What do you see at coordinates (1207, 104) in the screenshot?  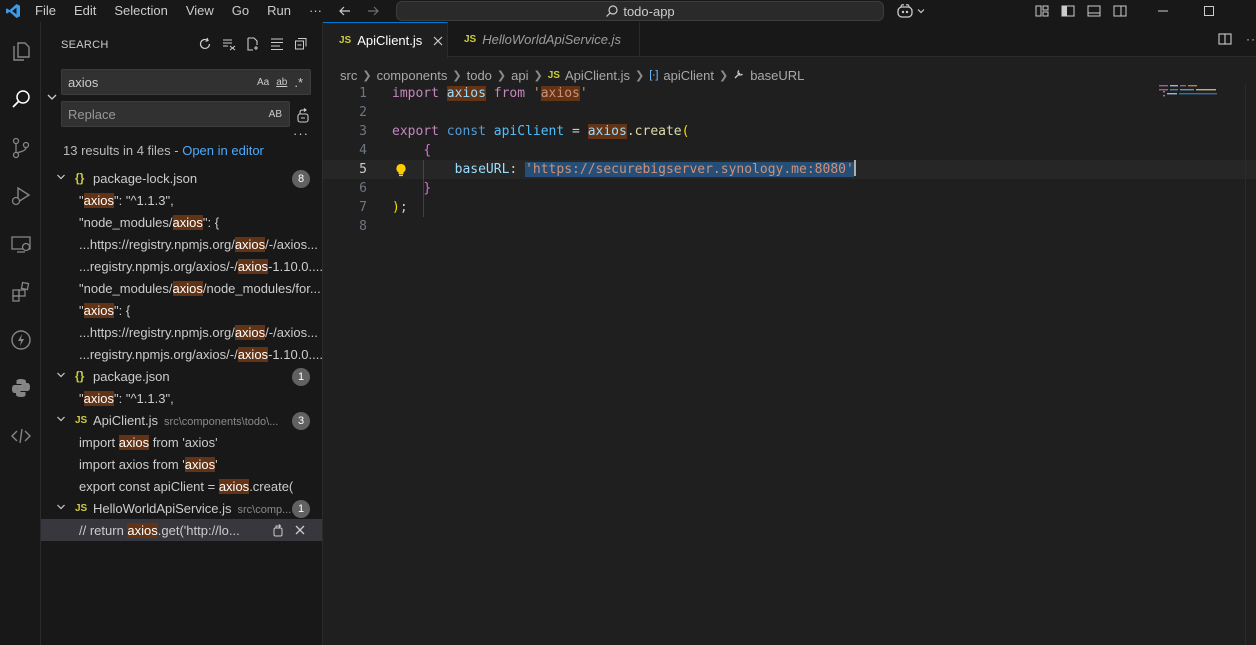 I see `minimap` at bounding box center [1207, 104].